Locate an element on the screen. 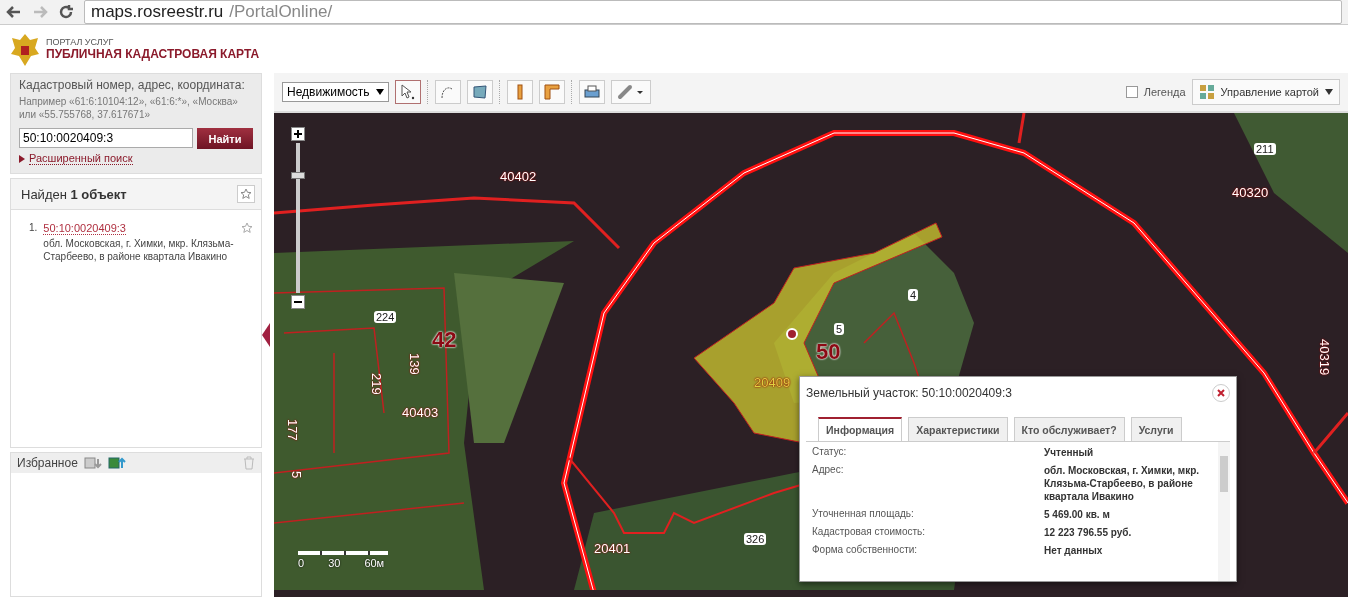 The image size is (1348, 597). field-label: Статус: is located at coordinates (830, 452).